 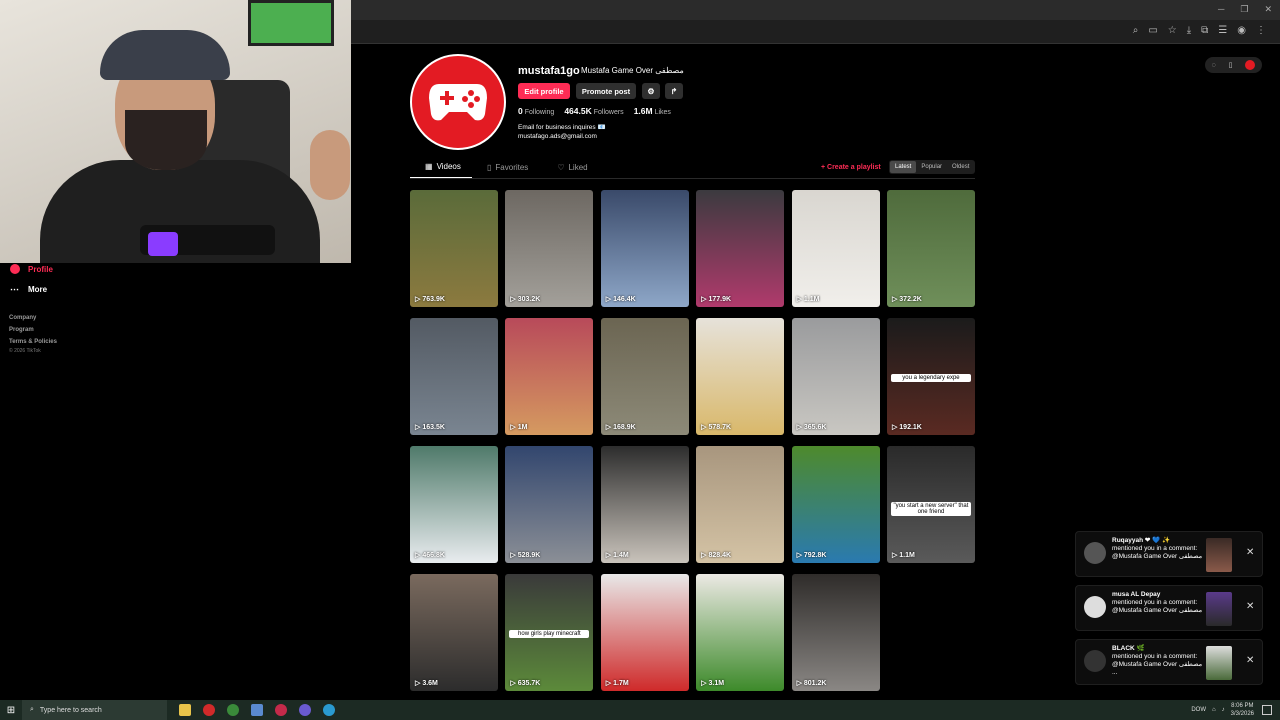 I want to click on sidebar-item-more: ⋯ More, so click(x=28, y=289).